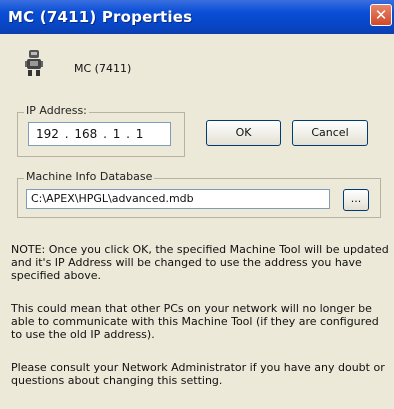  What do you see at coordinates (89, 176) in the screenshot?
I see `machine-db-label: Machine Info Database` at bounding box center [89, 176].